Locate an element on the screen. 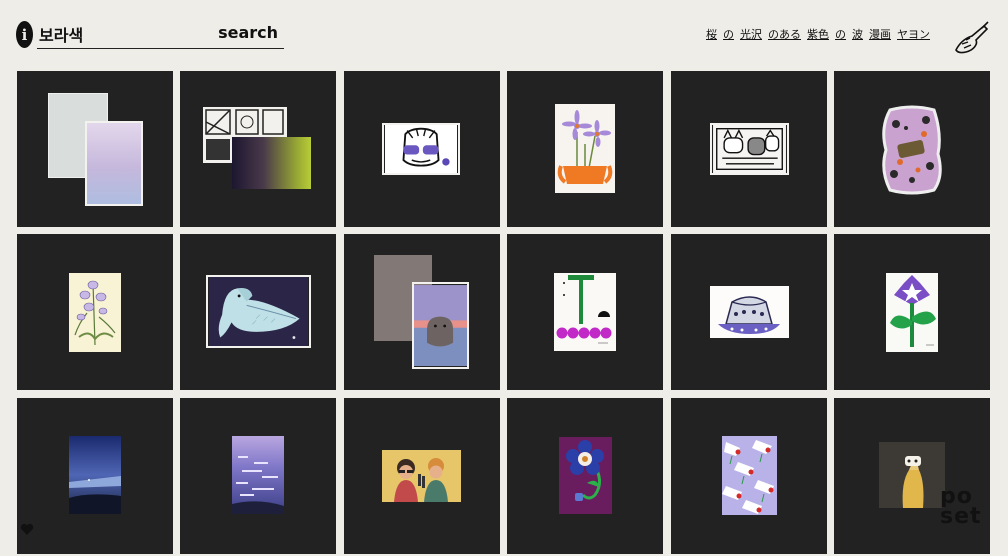 This screenshot has height=556, width=1008. tile-pelican is located at coordinates (258, 312).